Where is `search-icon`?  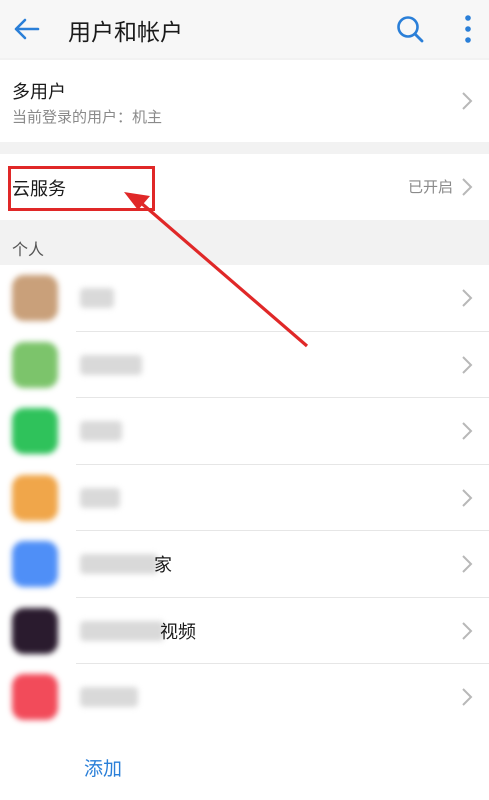
search-icon is located at coordinates (410, 29).